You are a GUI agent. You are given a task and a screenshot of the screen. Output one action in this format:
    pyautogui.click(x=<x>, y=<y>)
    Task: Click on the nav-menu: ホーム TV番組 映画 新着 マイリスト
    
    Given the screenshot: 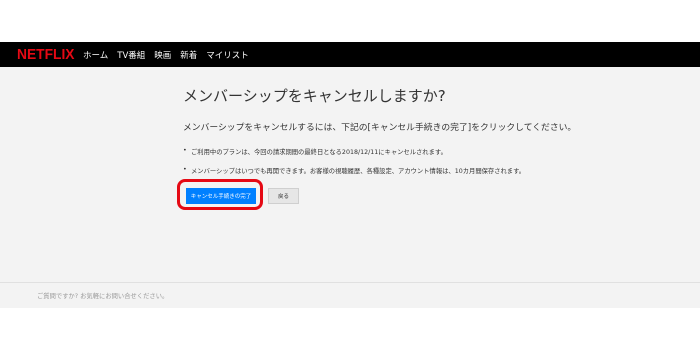 What is the action you would take?
    pyautogui.click(x=170, y=55)
    